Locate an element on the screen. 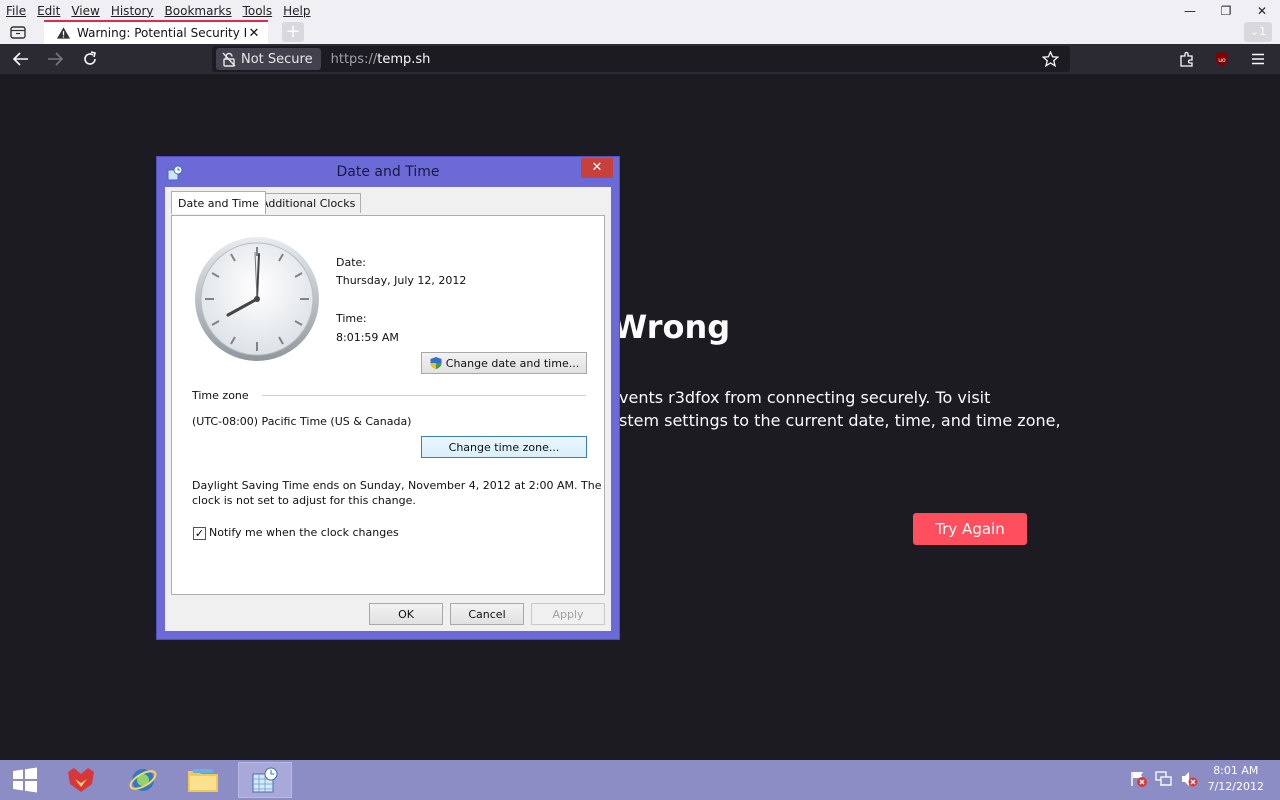  taskbar-r3dfox is located at coordinates (81, 780).